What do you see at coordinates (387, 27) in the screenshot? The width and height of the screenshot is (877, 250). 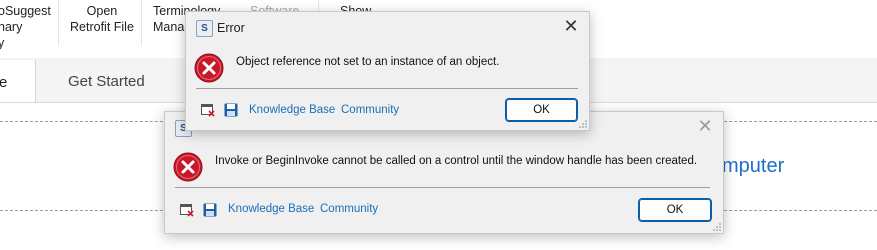 I see `dialog-titlebar: S Error ✕` at bounding box center [387, 27].